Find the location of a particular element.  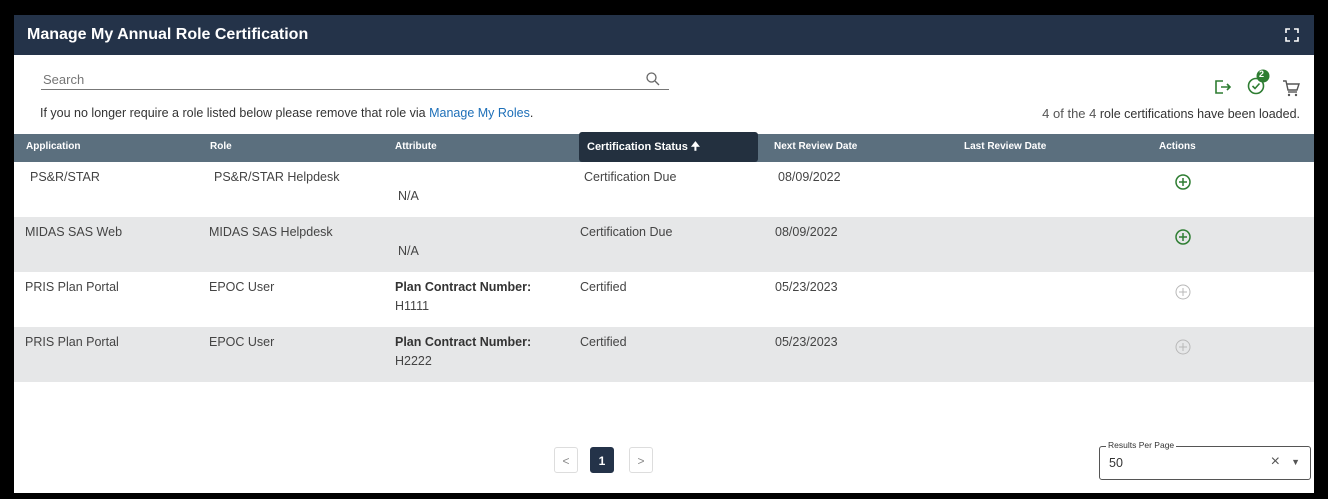

search-field is located at coordinates (355, 79).